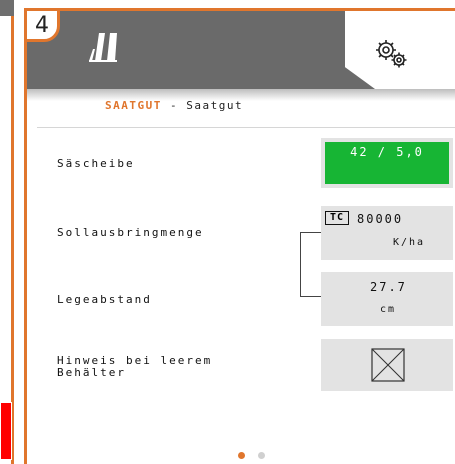  I want to click on page-subtitle: SAATGUT - Saatgut, so click(174, 105).